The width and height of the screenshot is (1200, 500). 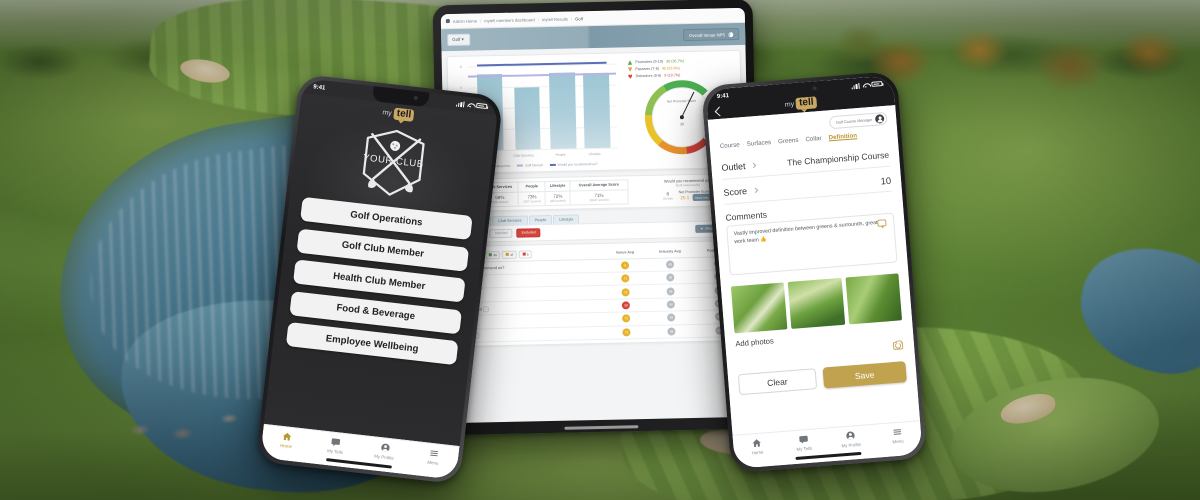 What do you see at coordinates (630, 69) in the screenshot?
I see `down-triangle-icon` at bounding box center [630, 69].